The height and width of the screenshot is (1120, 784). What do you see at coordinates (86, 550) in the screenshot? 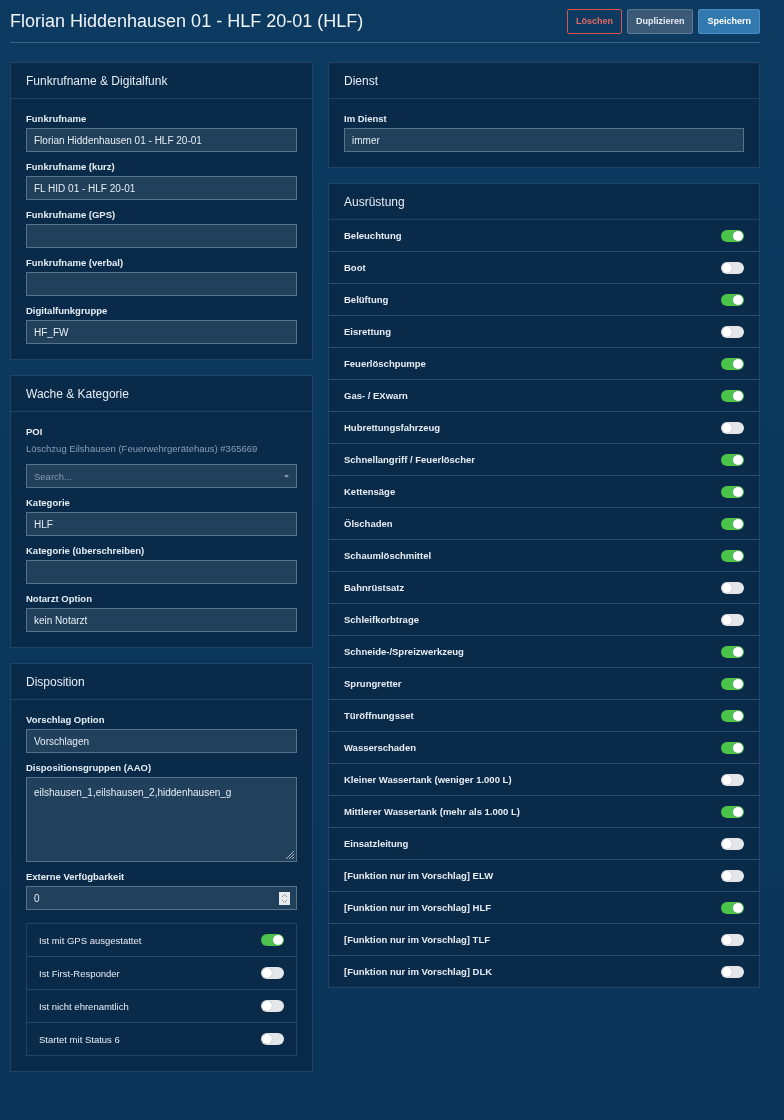
I see `field-label: Kategorie (überschreiben)` at bounding box center [86, 550].